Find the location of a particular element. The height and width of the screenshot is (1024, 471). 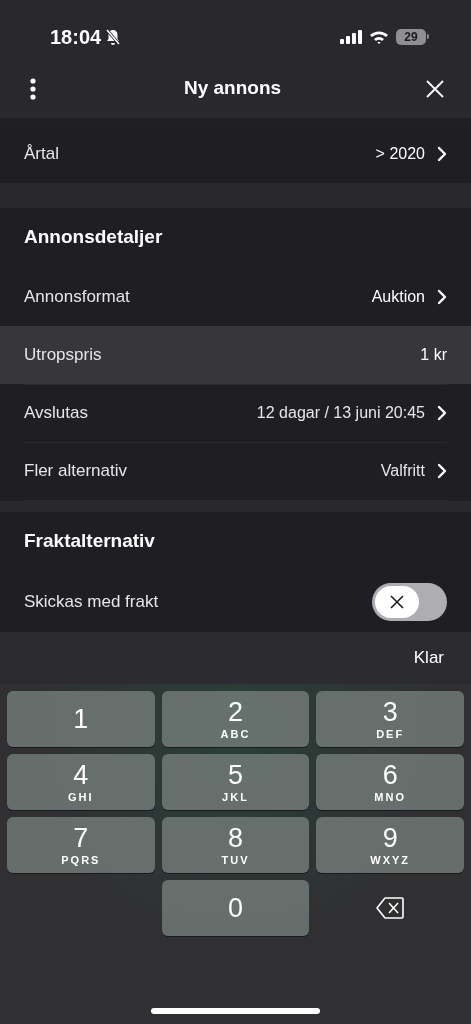

battery-indicator: 29 is located at coordinates (411, 36).